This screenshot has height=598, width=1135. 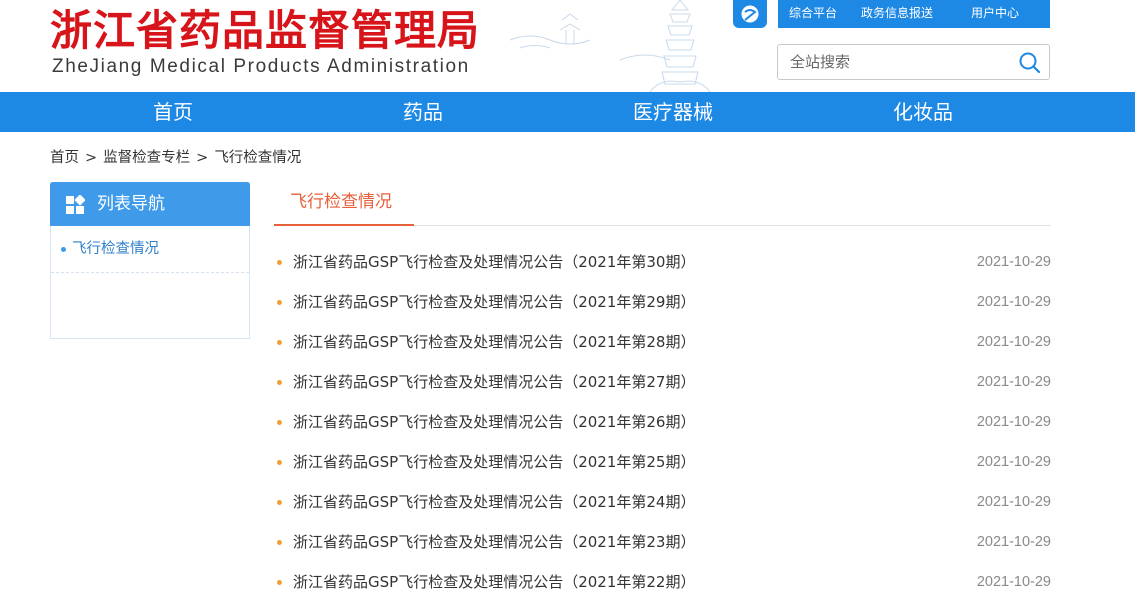 What do you see at coordinates (494, 342) in the screenshot?
I see `list-item-title: 浙江省药品GSP飞行检查及处理情况公告（2021年第28期）` at bounding box center [494, 342].